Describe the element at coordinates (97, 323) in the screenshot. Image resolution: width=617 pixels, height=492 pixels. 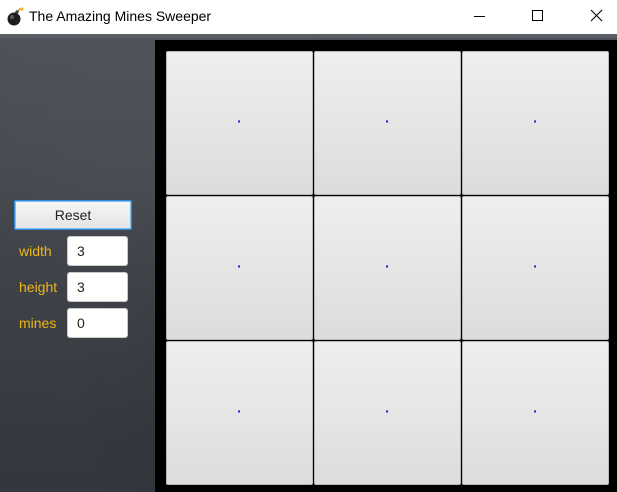
I see `mines-field: 0` at that location.